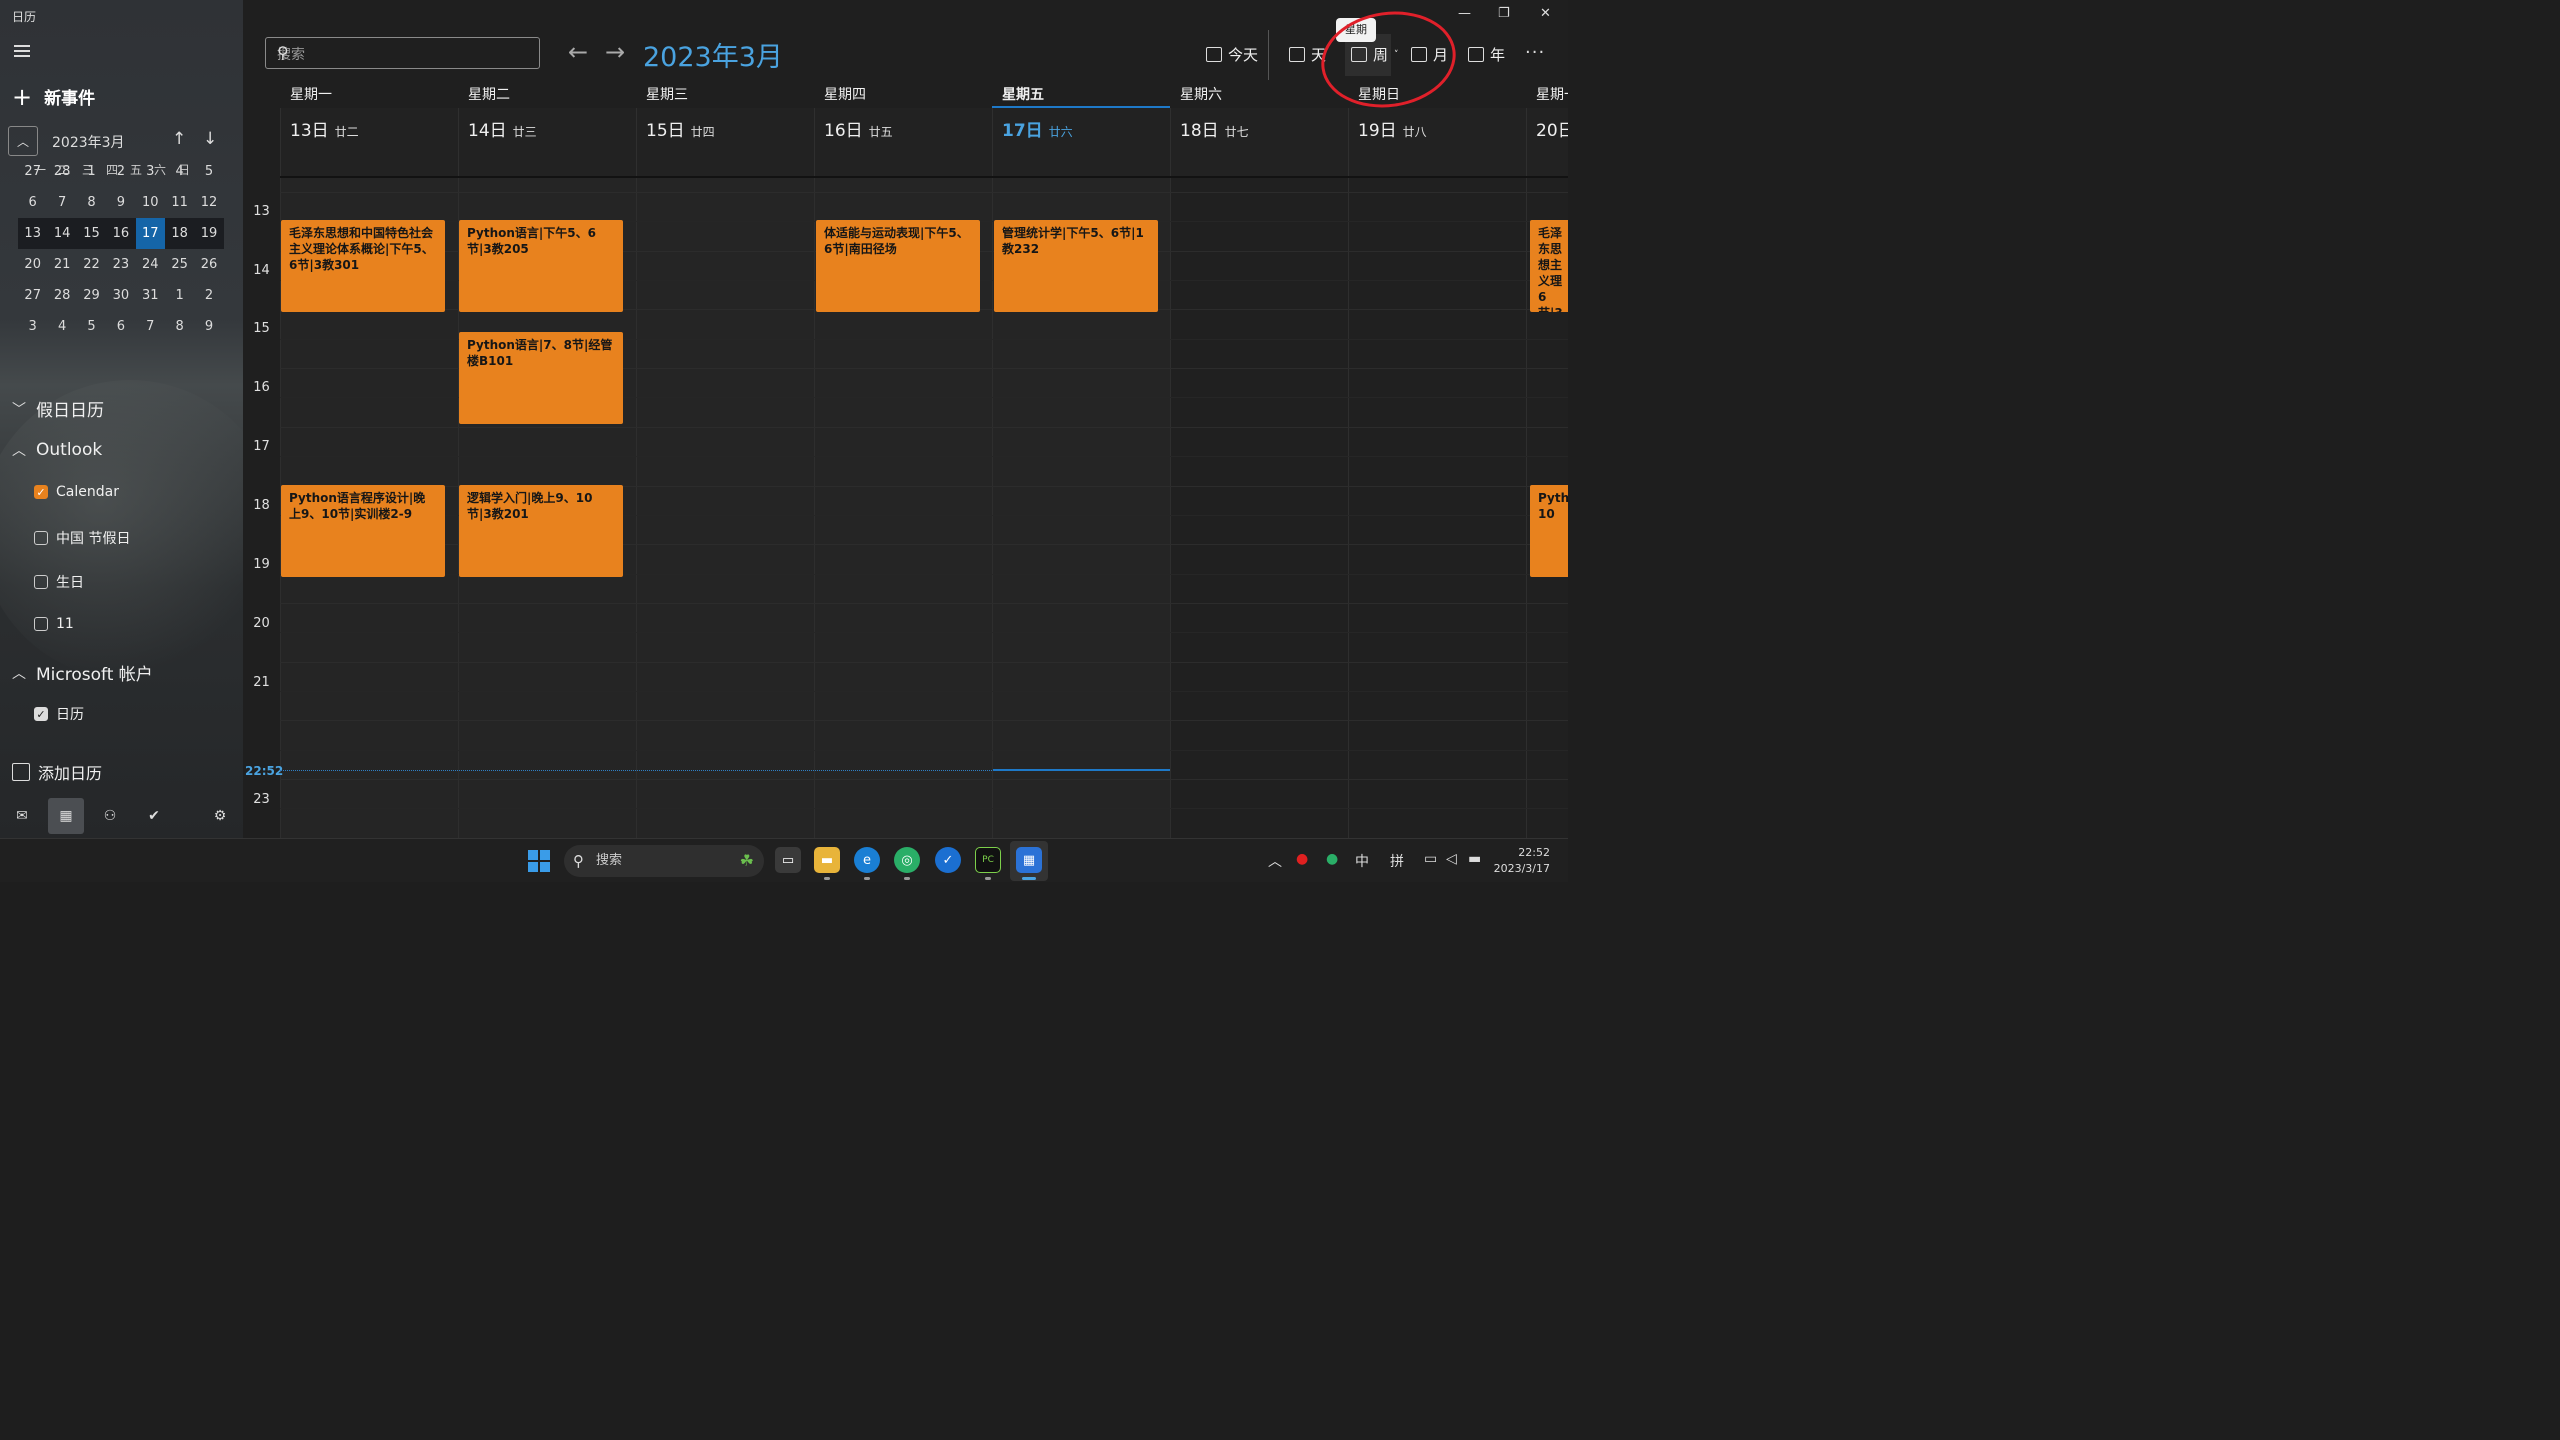 The image size is (2560, 1440). What do you see at coordinates (150, 295) in the screenshot?
I see `mini-calendar-day: 31` at bounding box center [150, 295].